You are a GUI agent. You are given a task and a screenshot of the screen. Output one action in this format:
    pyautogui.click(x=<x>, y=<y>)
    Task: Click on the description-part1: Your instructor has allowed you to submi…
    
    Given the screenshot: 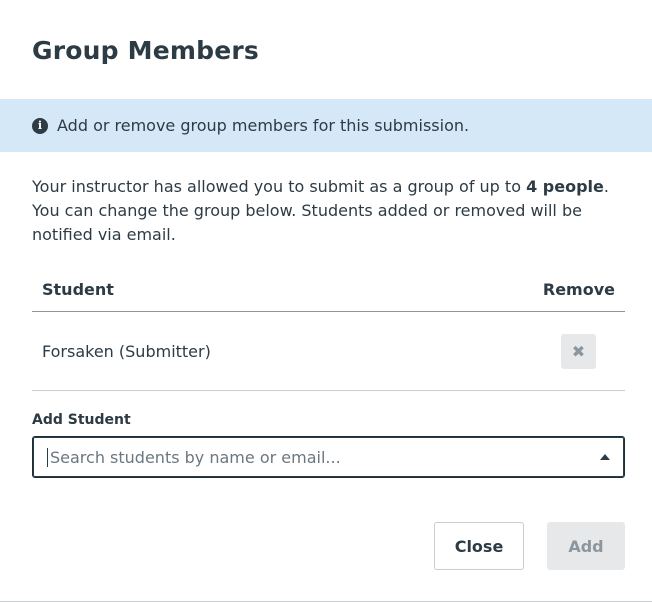 What is the action you would take?
    pyautogui.click(x=279, y=186)
    